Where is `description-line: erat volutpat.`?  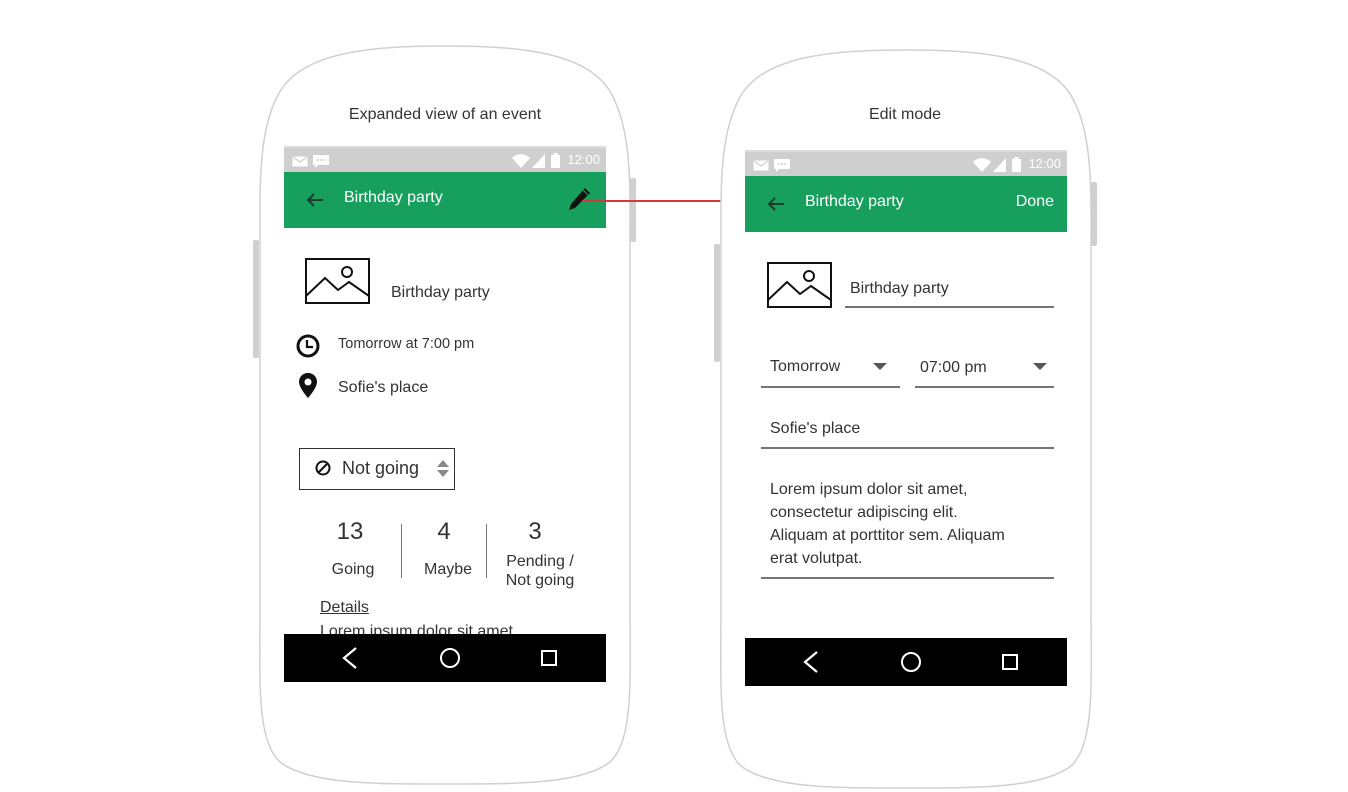
description-line: erat volutpat. is located at coordinates (816, 558).